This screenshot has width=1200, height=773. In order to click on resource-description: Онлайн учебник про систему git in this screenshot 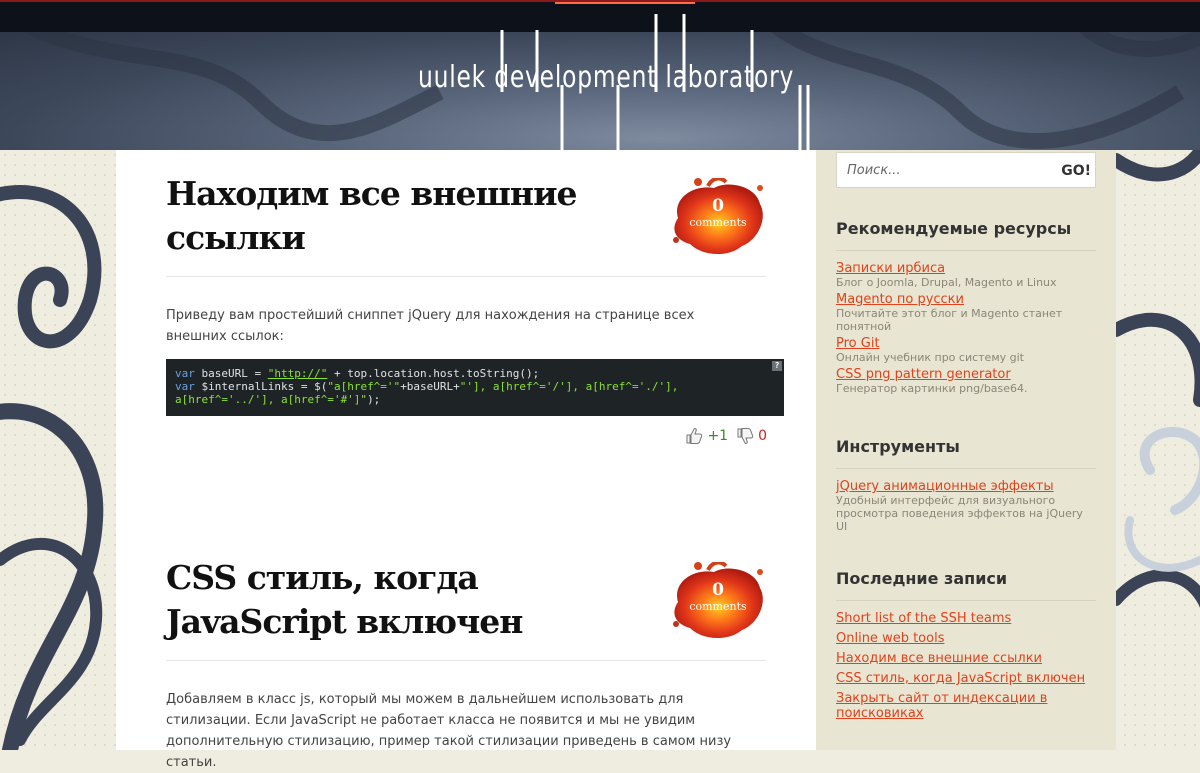, I will do `click(930, 357)`.